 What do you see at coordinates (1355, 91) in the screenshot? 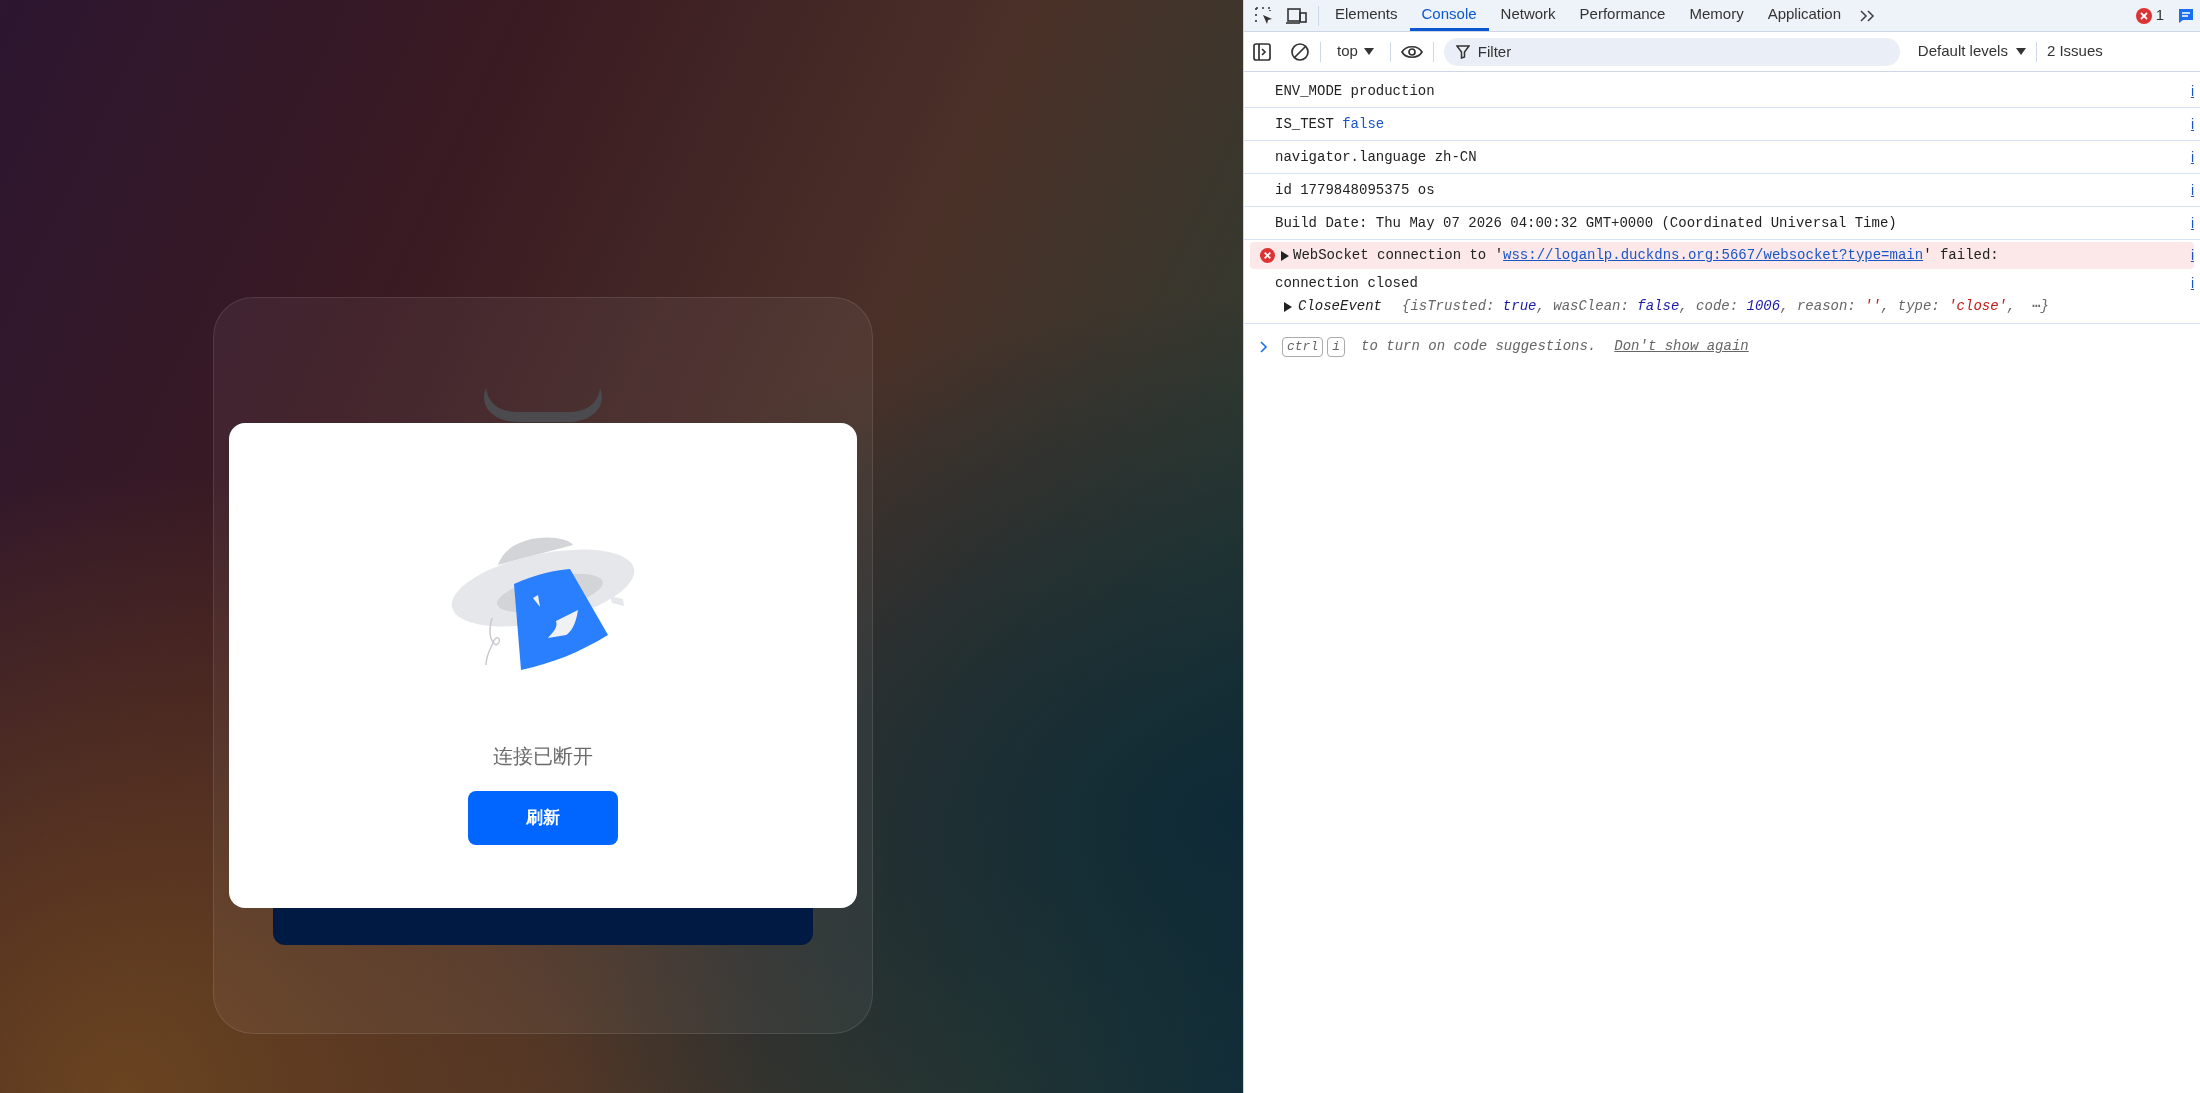
I see `console-message: ENV_MODE production` at bounding box center [1355, 91].